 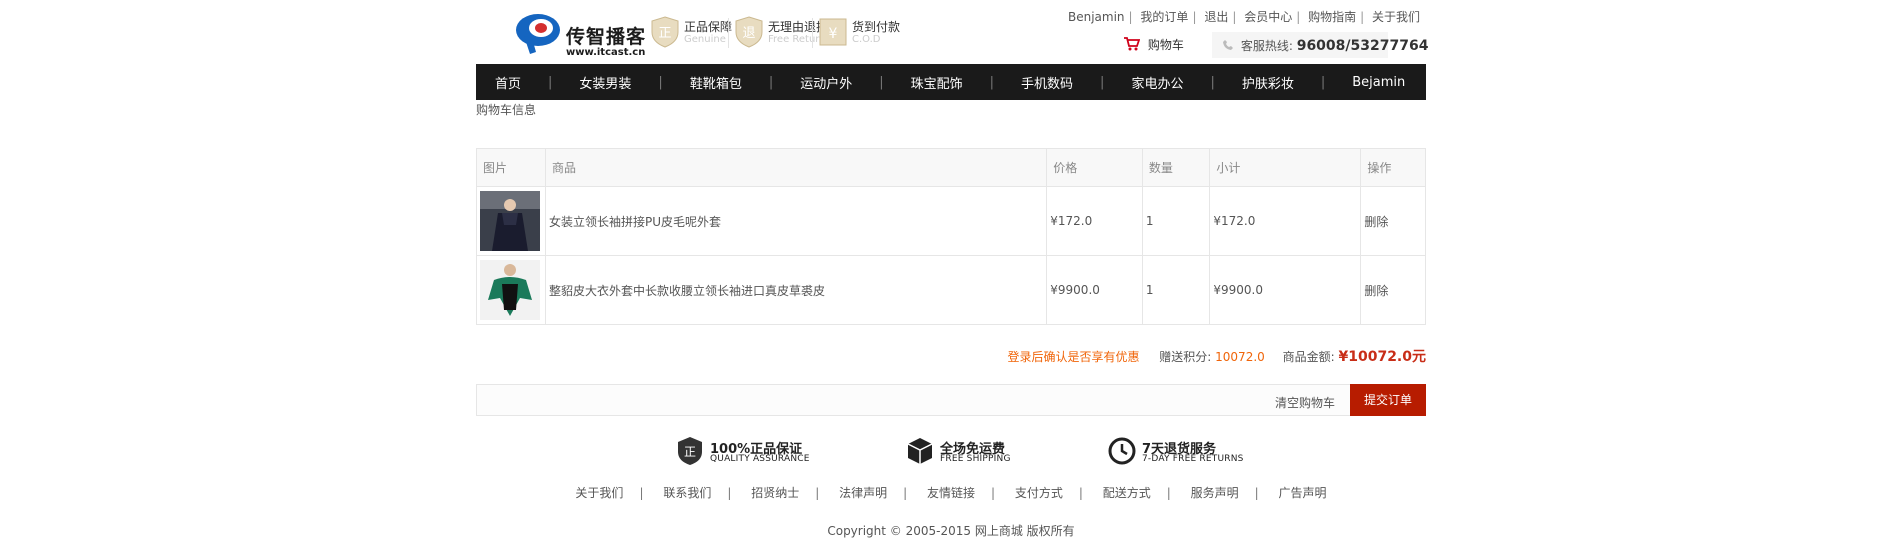 What do you see at coordinates (1268, 17) in the screenshot?
I see `member-center-link: 会员中心` at bounding box center [1268, 17].